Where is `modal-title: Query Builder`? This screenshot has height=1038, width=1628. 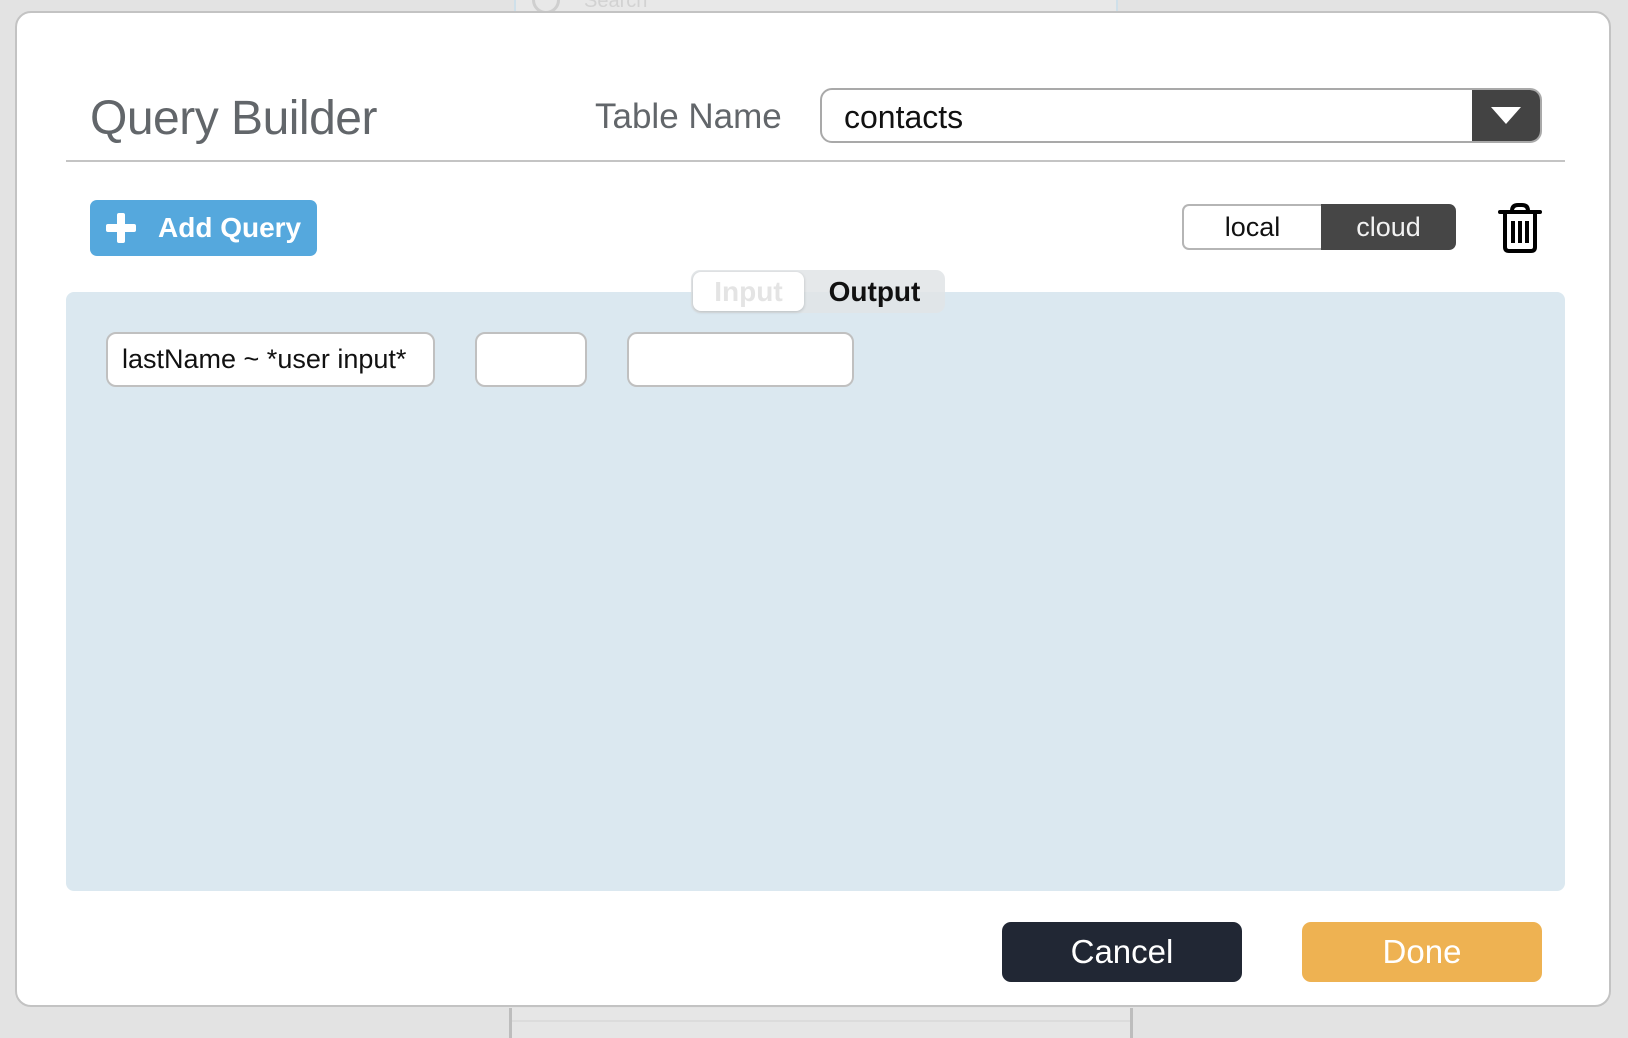 modal-title: Query Builder is located at coordinates (233, 118).